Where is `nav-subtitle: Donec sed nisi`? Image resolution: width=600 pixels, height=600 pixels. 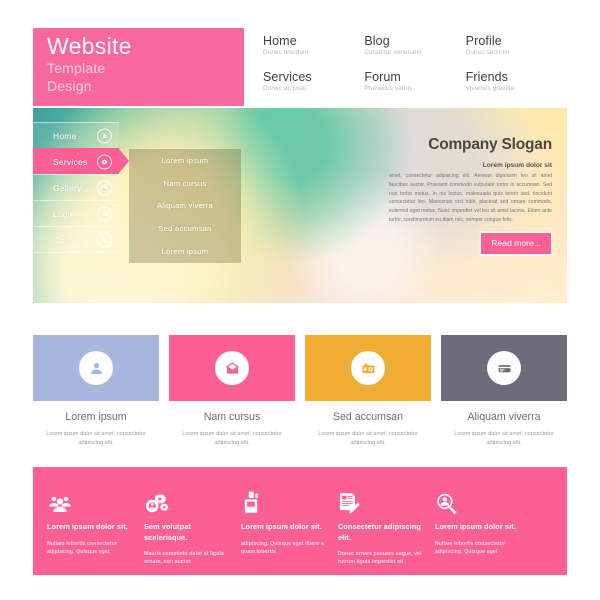
nav-subtitle: Donec sed nisi is located at coordinates (487, 52).